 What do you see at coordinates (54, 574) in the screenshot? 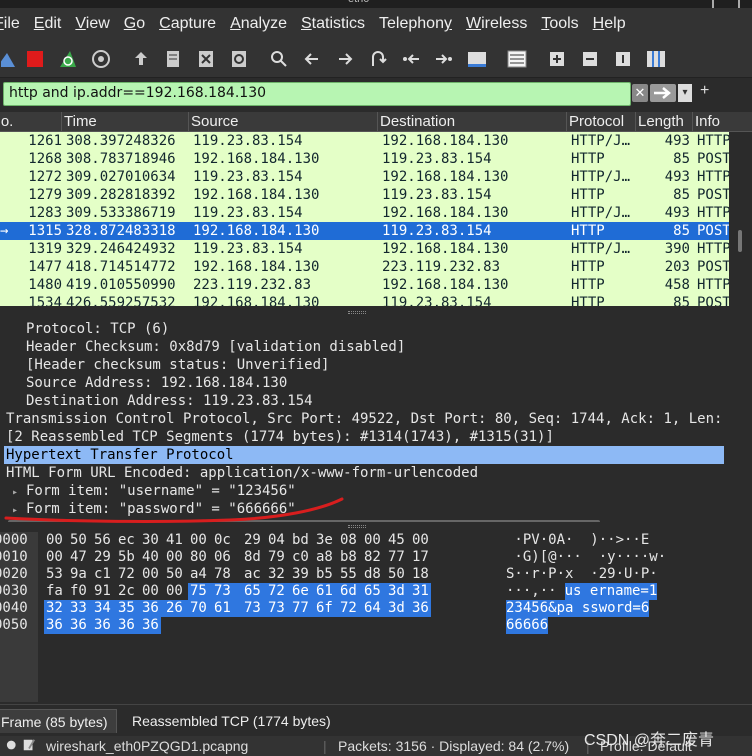
I see `hex-byte: 53` at bounding box center [54, 574].